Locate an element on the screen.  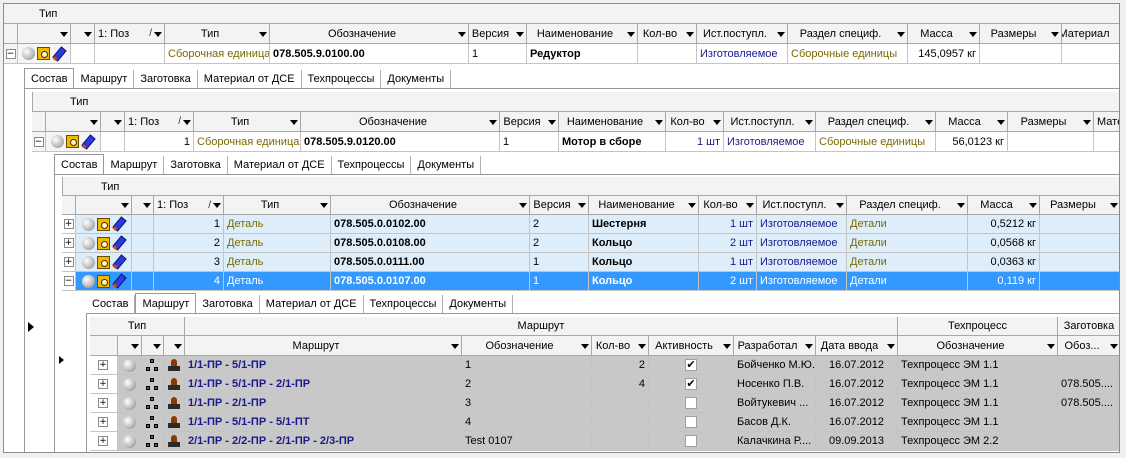
route-col-date: Дата ввода is located at coordinates (857, 346).